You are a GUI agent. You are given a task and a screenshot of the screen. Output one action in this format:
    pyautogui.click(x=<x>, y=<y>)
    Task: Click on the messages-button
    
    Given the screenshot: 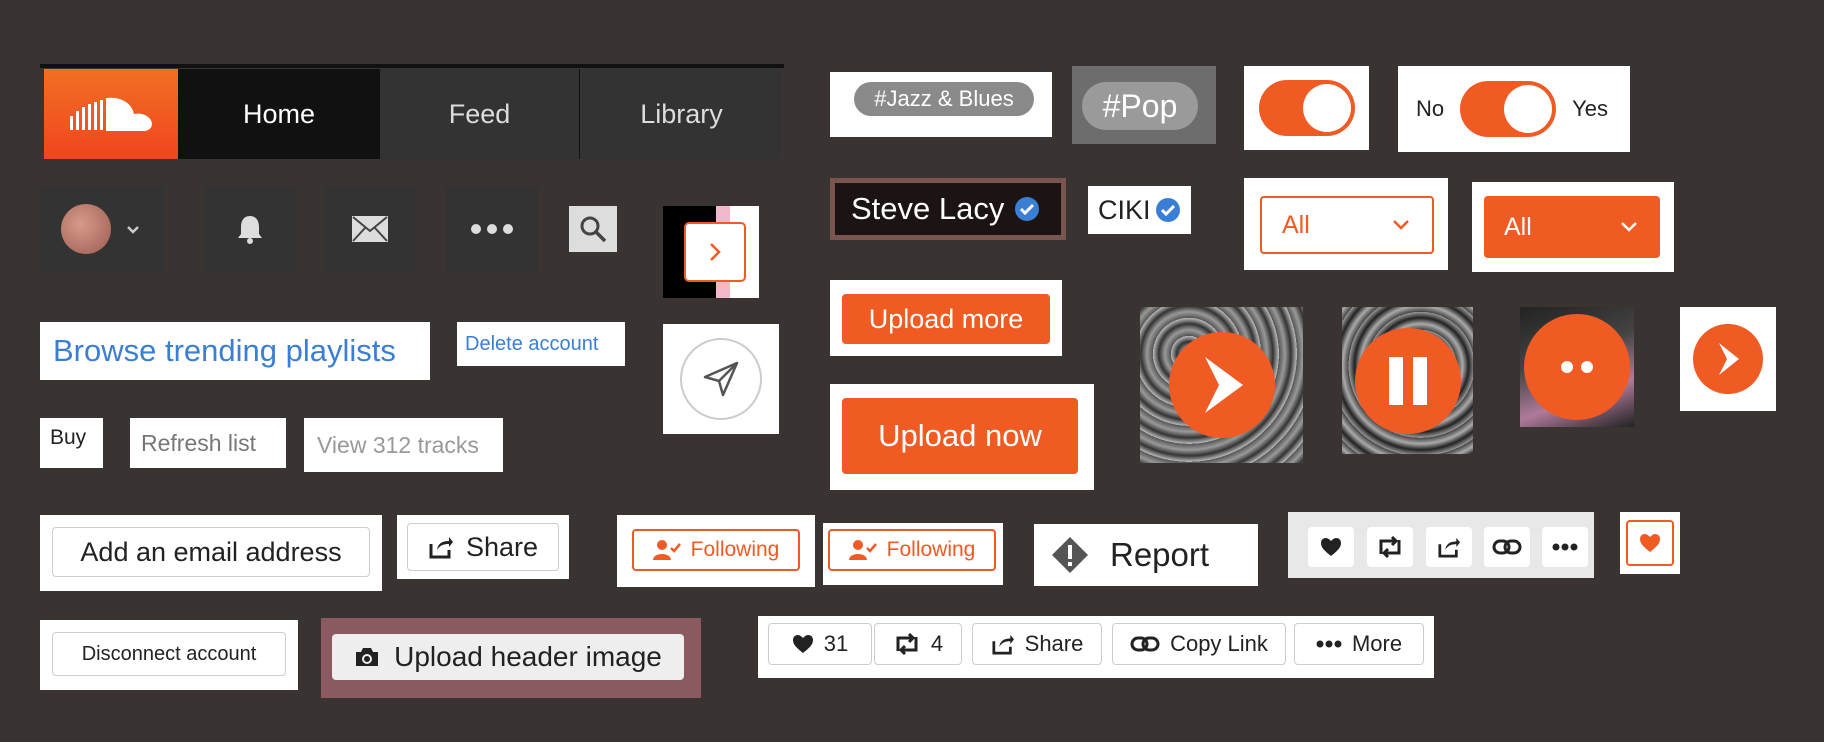 What is the action you would take?
    pyautogui.click(x=370, y=229)
    